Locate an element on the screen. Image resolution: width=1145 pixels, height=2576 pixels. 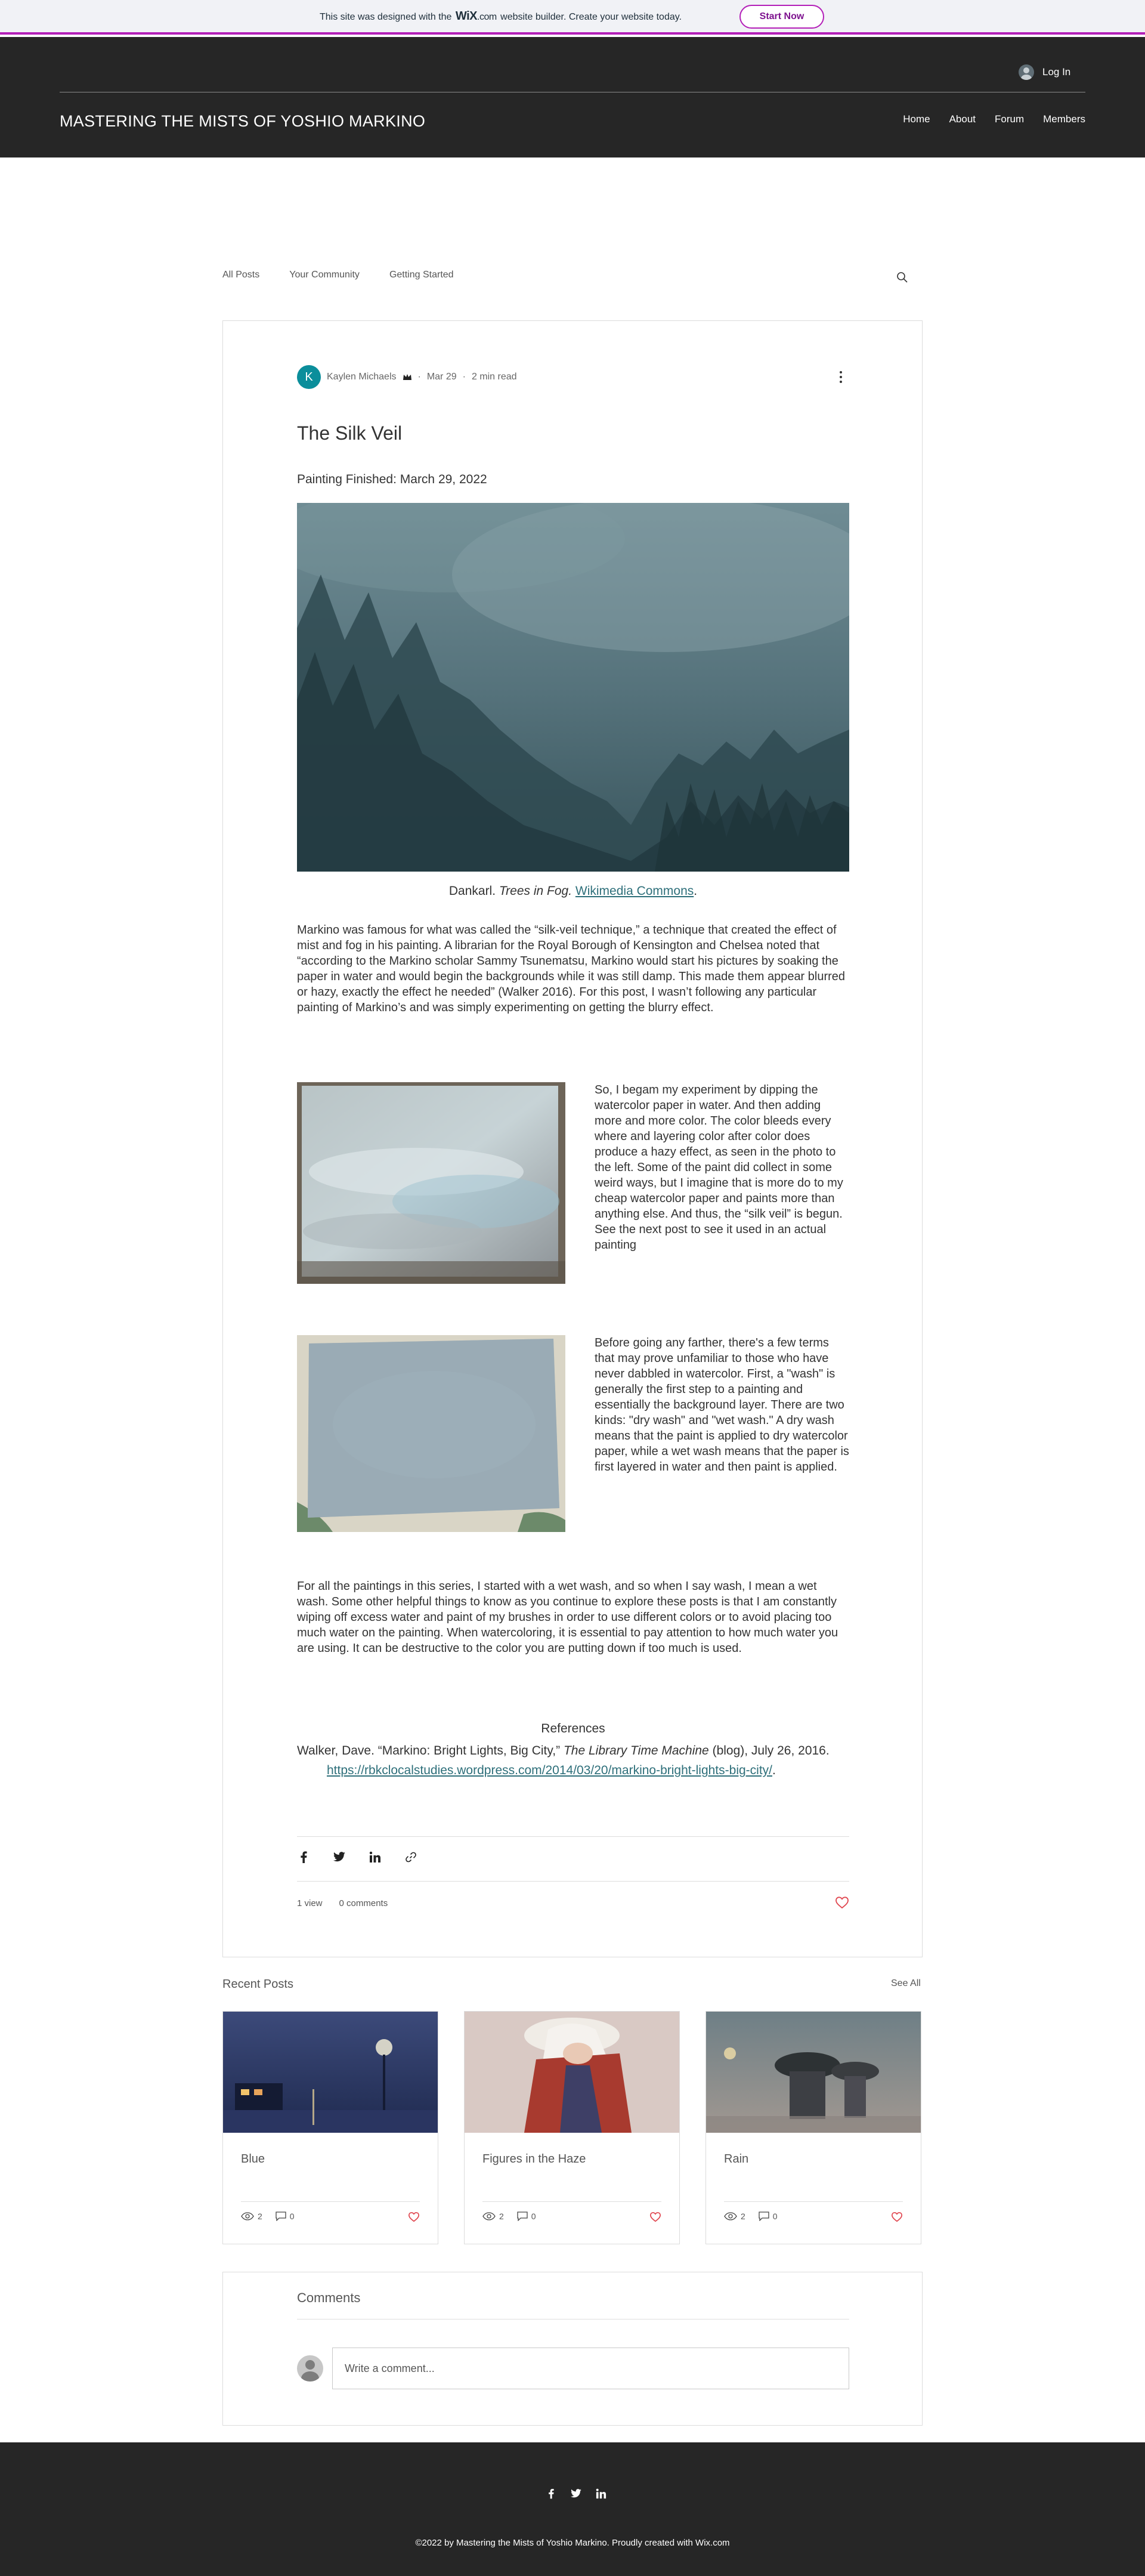
crown-icon is located at coordinates (407, 377).